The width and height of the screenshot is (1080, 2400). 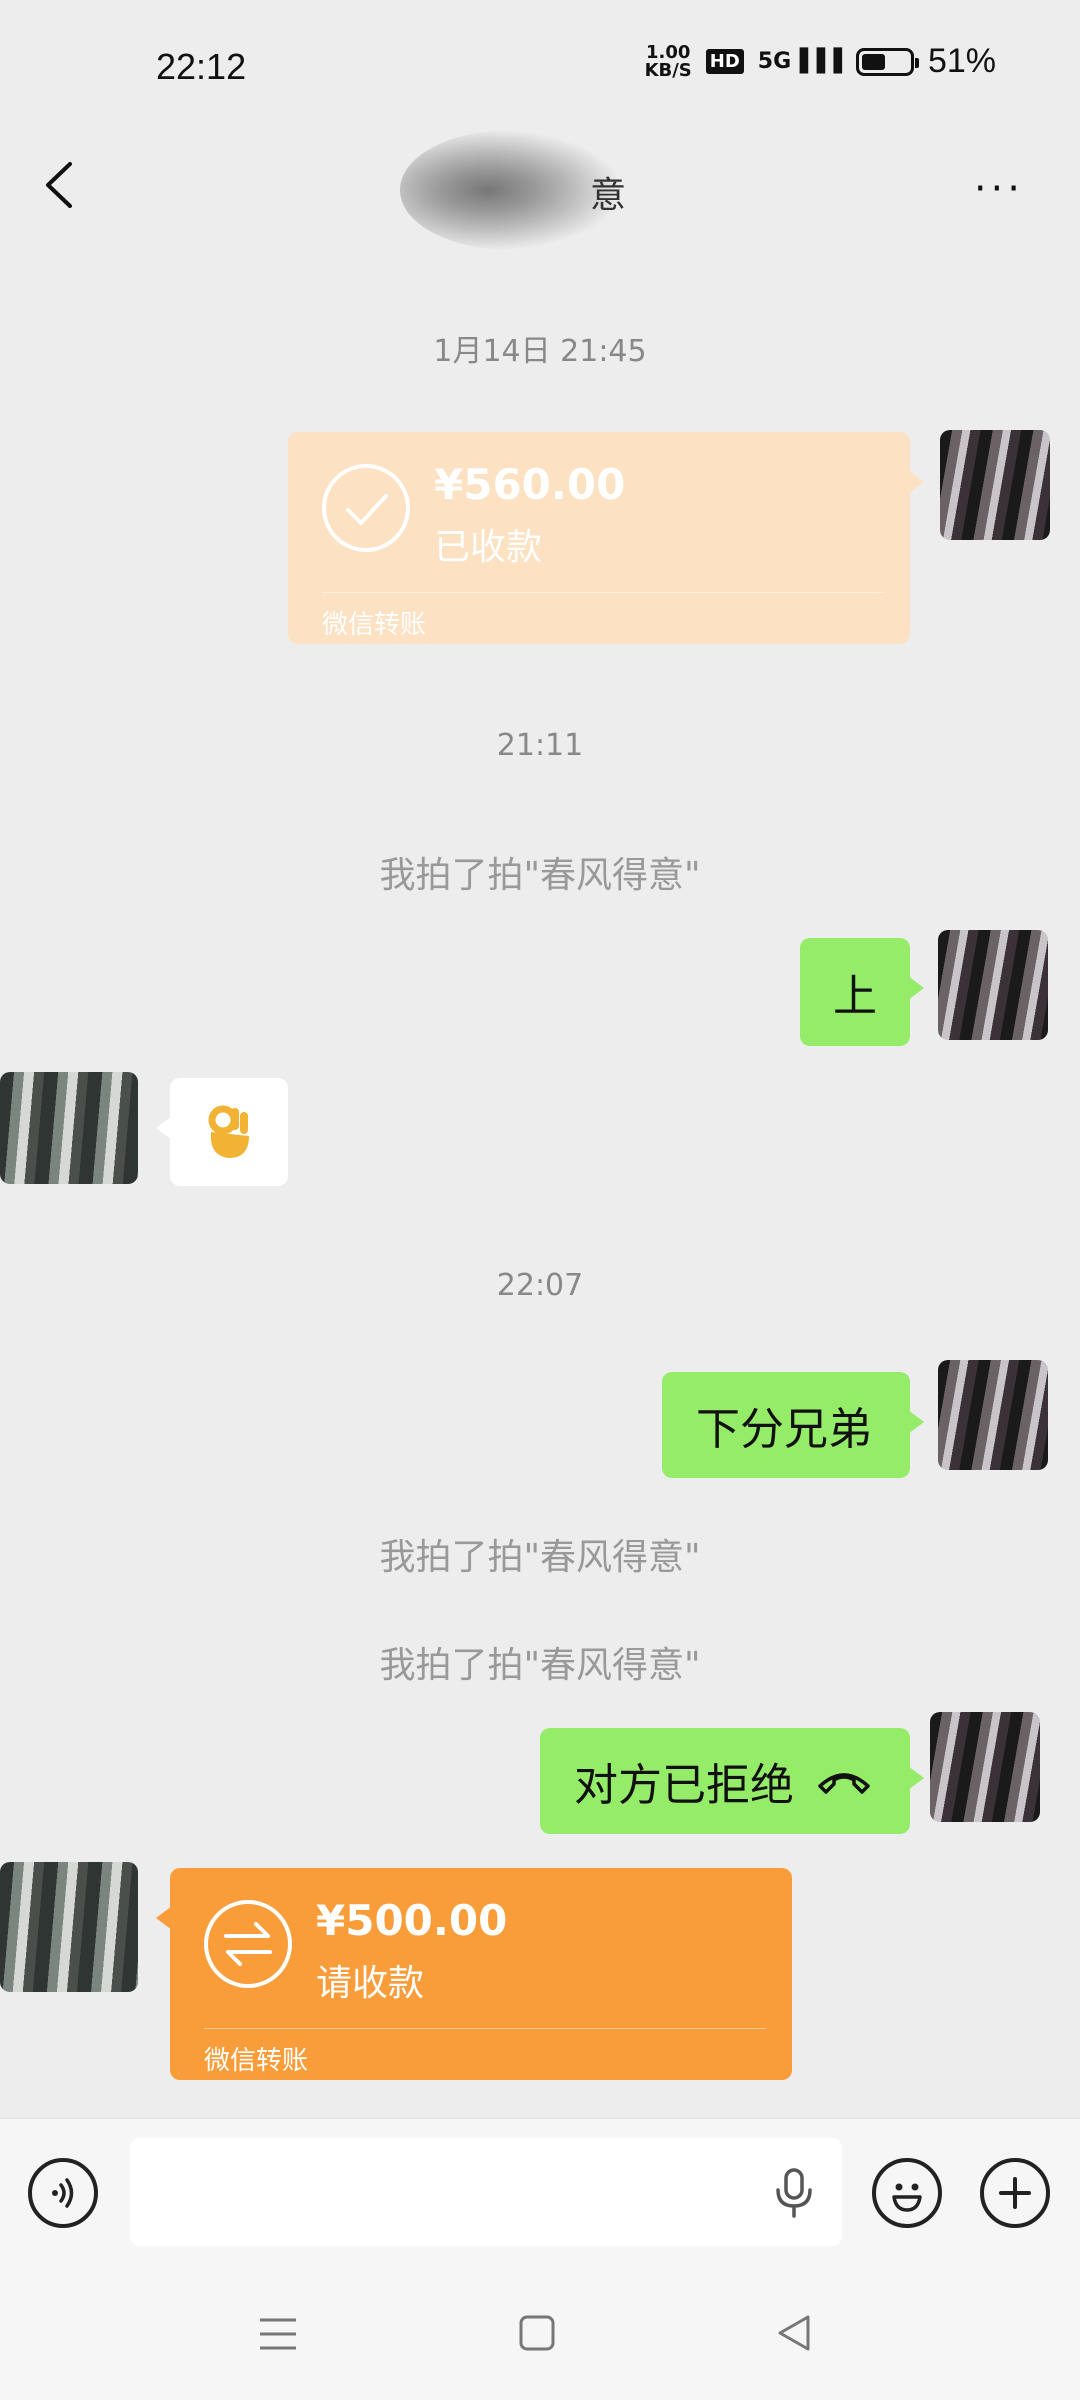 What do you see at coordinates (862, 992) in the screenshot?
I see `message-bubble-outgoing: 上` at bounding box center [862, 992].